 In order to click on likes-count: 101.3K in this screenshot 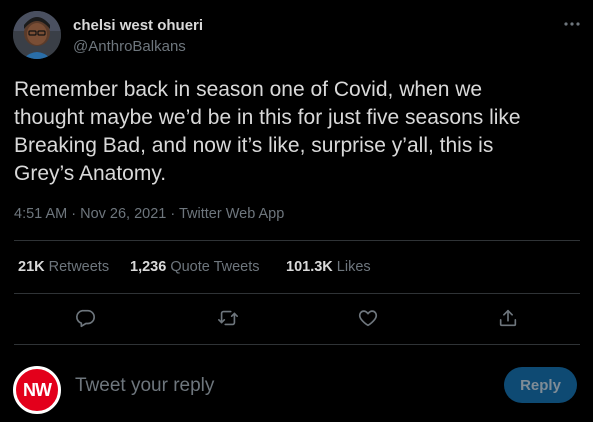, I will do `click(309, 267)`.